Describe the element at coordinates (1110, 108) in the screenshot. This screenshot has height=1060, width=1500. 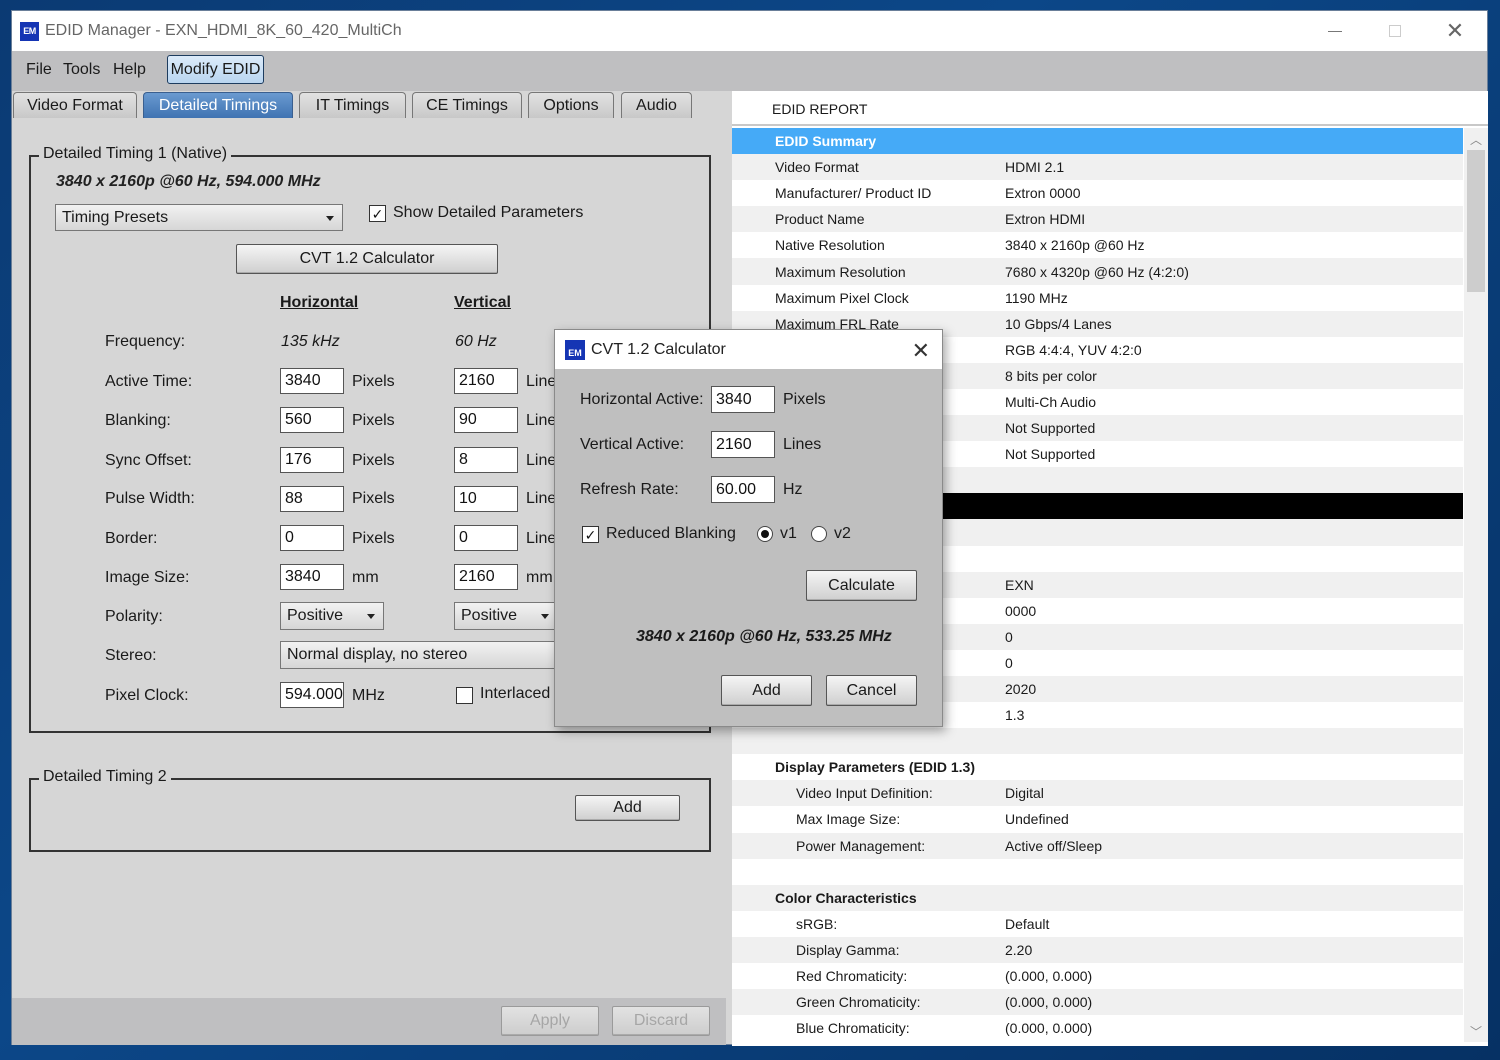
I see `report-header: EDID REPORT` at that location.